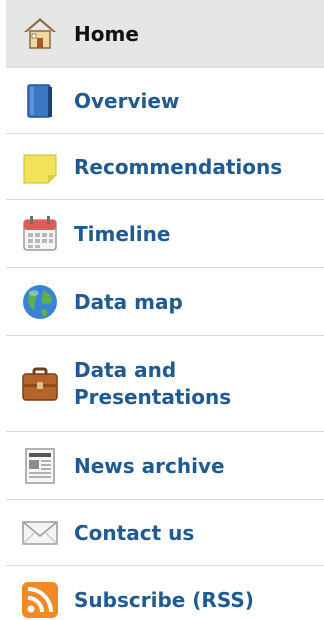 Image resolution: width=324 pixels, height=620 pixels. Describe the element at coordinates (153, 397) in the screenshot. I see `nav-item-label-line2: Presentations` at that location.